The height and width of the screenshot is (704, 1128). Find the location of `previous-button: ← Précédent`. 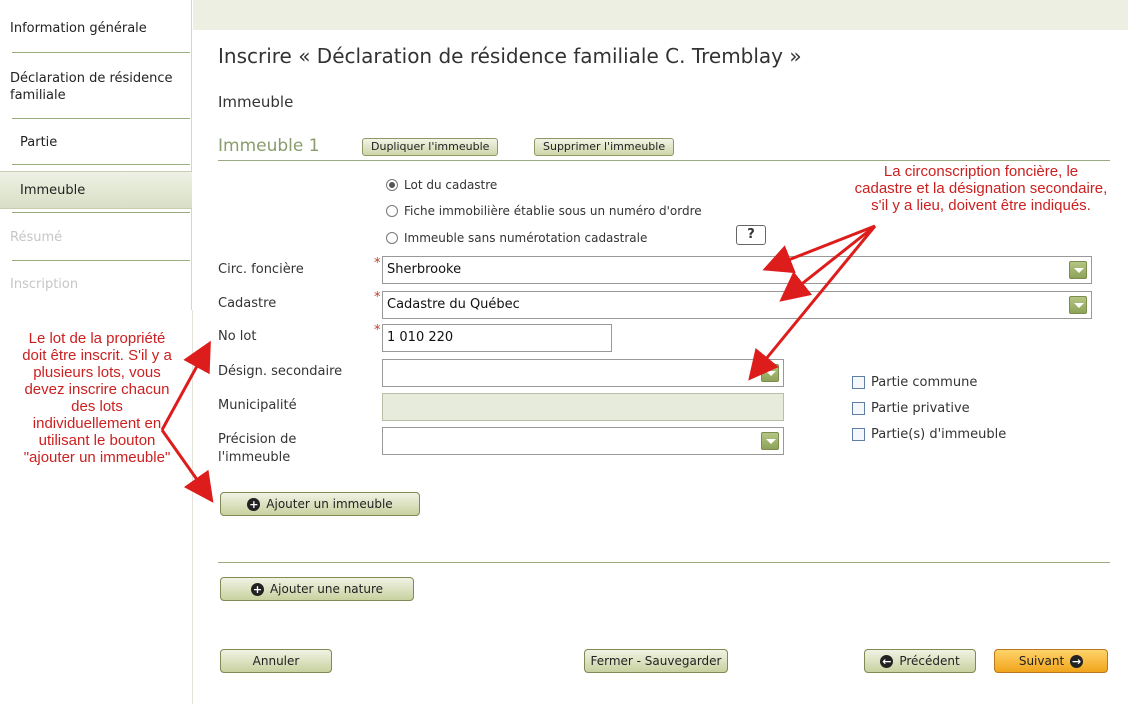

previous-button: ← Précédent is located at coordinates (920, 661).